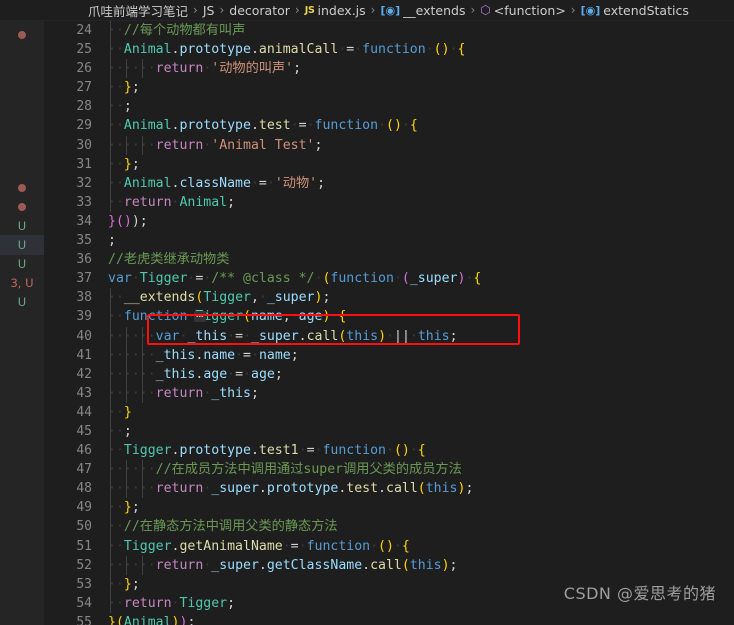 This screenshot has height=625, width=734. What do you see at coordinates (112, 241) in the screenshot?
I see `code-text: ;` at bounding box center [112, 241].